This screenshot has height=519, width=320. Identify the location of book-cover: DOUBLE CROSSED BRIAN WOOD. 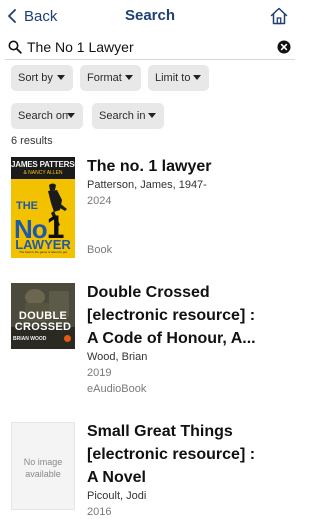
(43, 316).